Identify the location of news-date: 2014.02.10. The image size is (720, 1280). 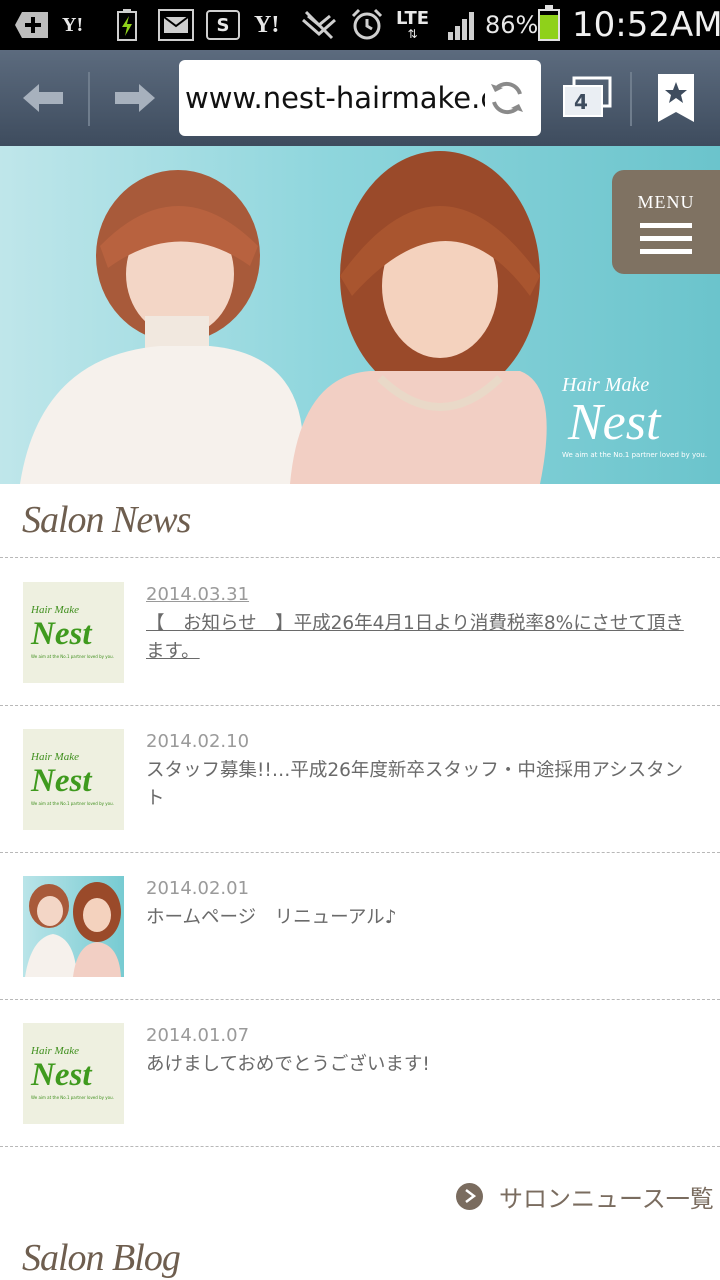
(198, 741).